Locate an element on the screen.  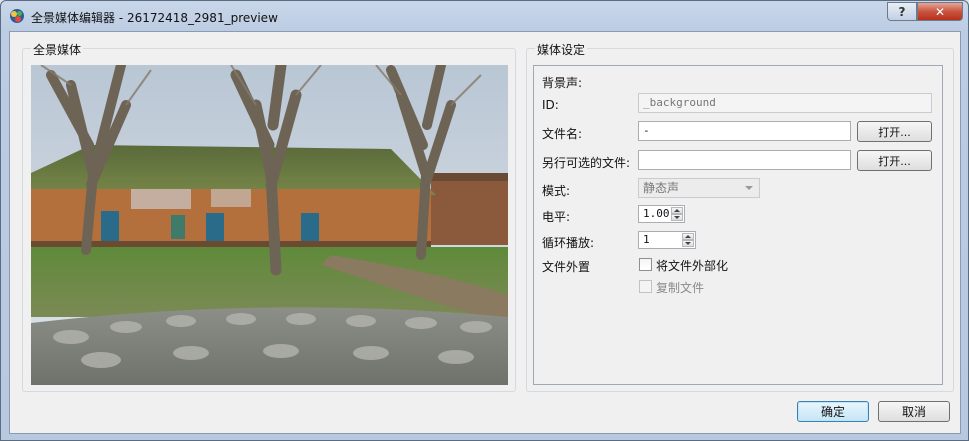
help-button: ? is located at coordinates (902, 11).